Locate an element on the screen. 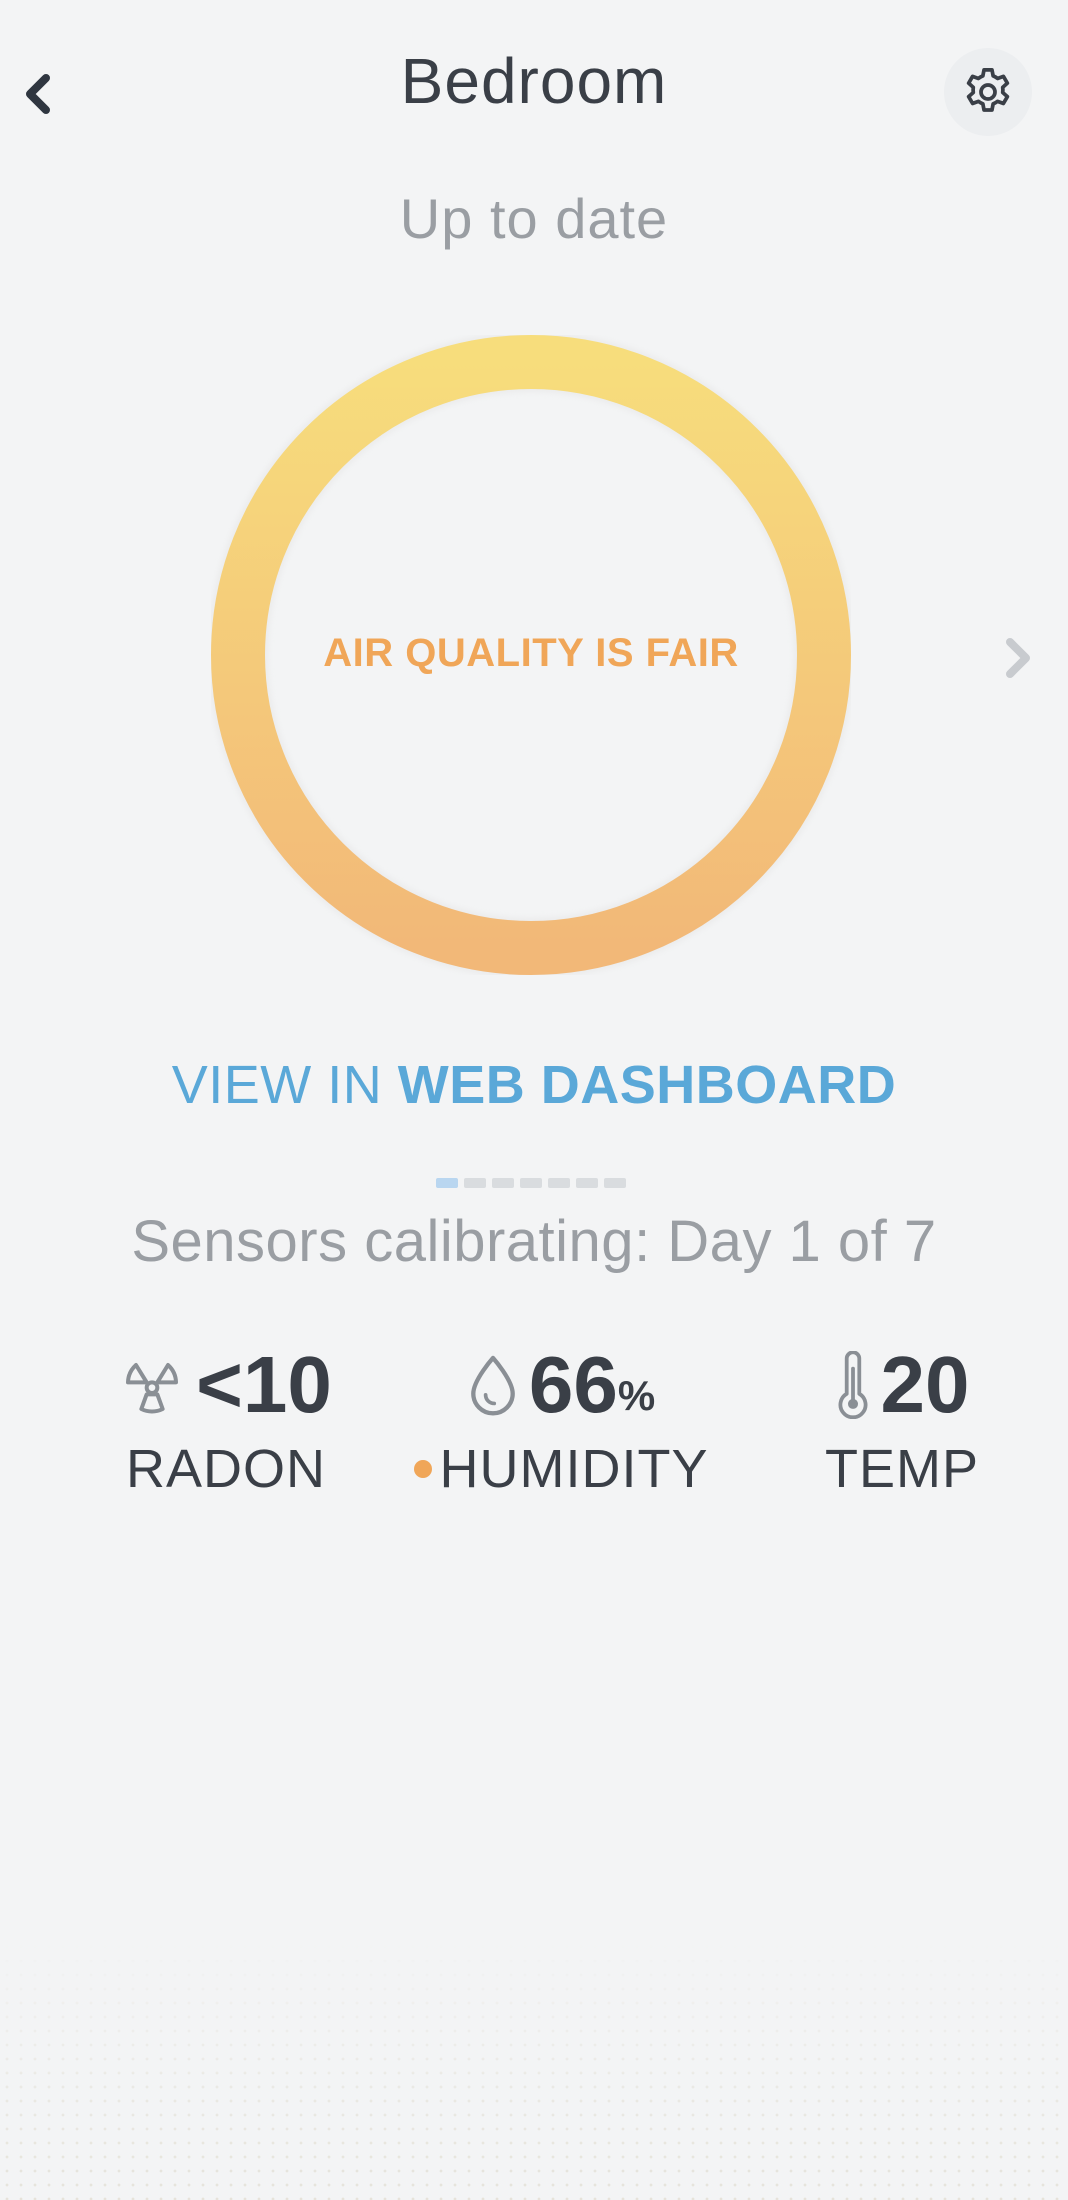 The height and width of the screenshot is (2200, 1068). settings-button is located at coordinates (988, 92).